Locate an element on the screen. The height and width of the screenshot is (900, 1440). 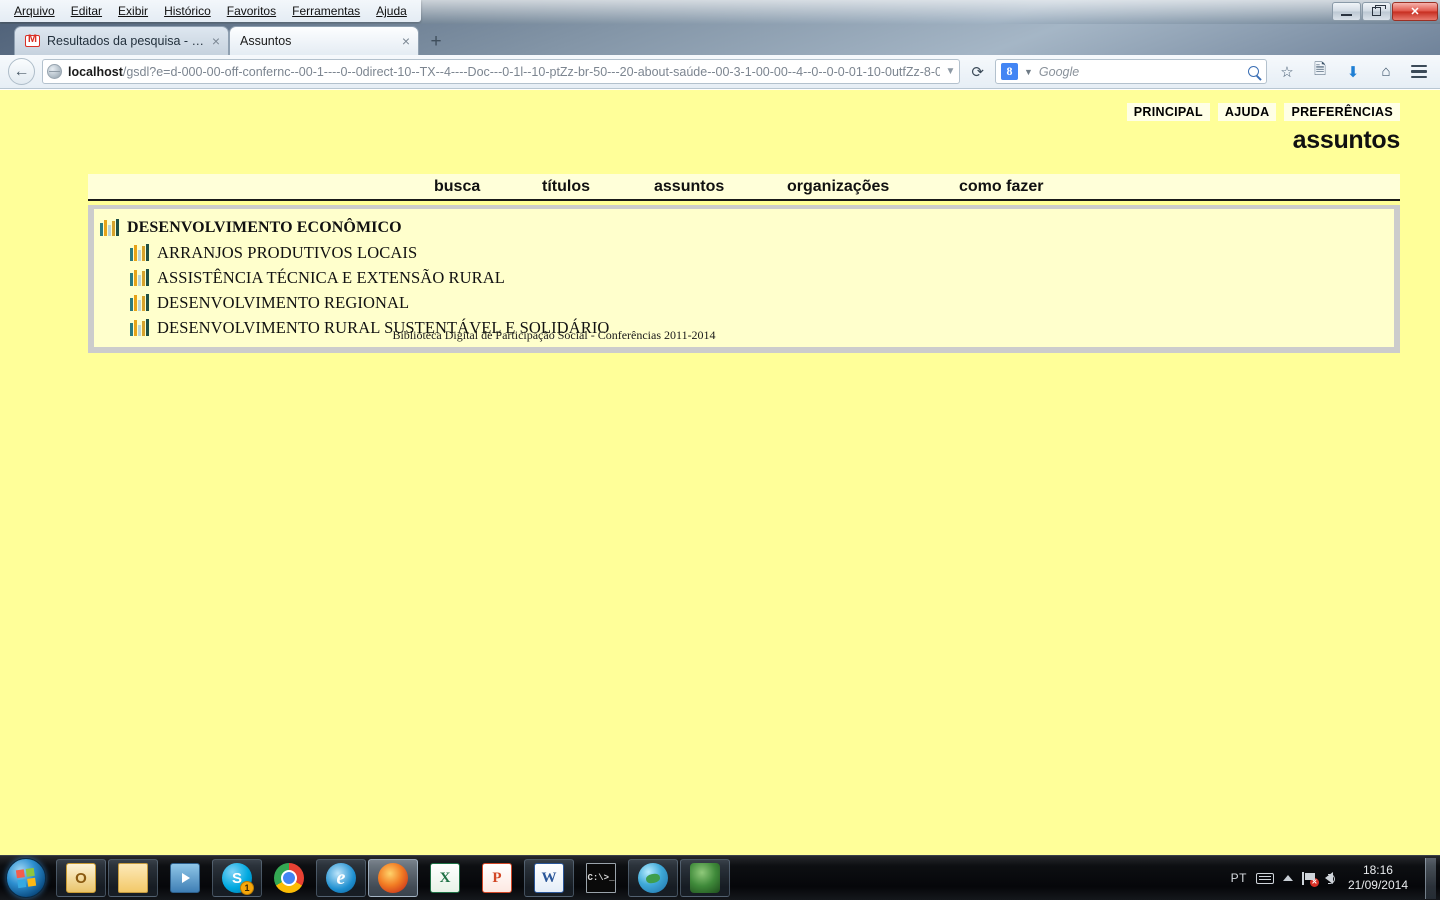
menu-favoritos: Favoritos is located at coordinates (251, 11).